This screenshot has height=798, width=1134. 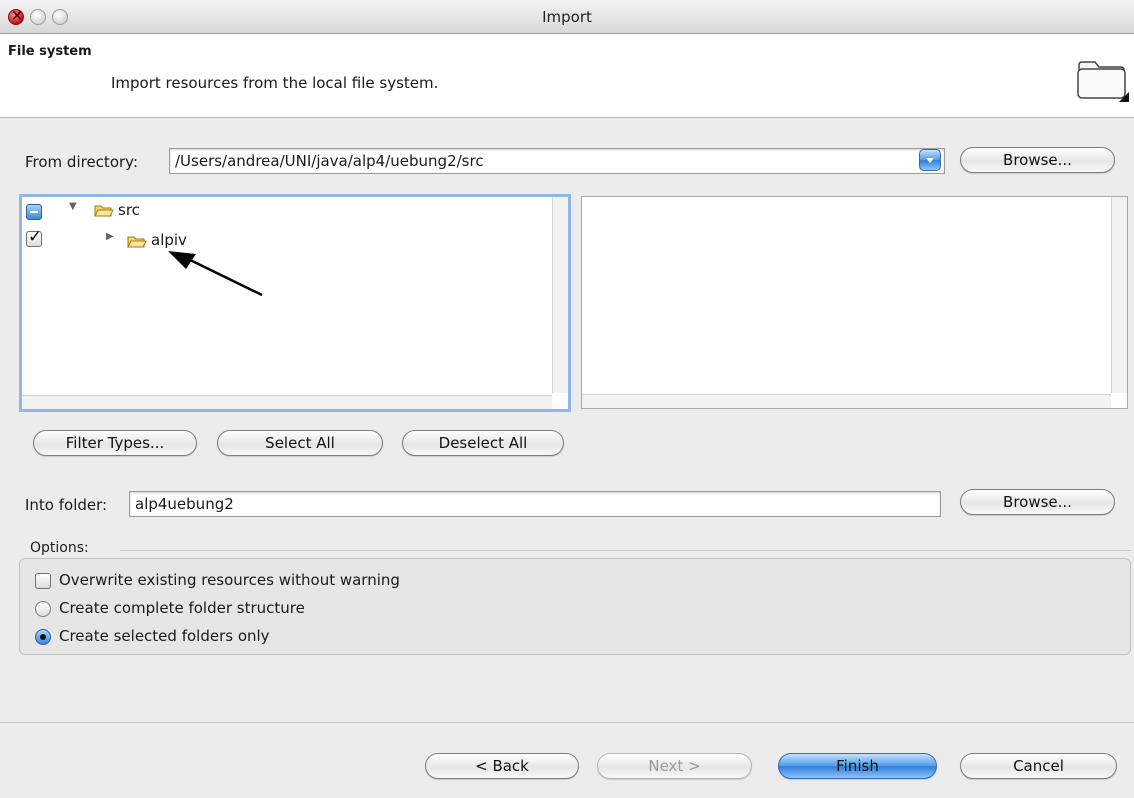 I want to click on next-button: Next >, so click(x=674, y=766).